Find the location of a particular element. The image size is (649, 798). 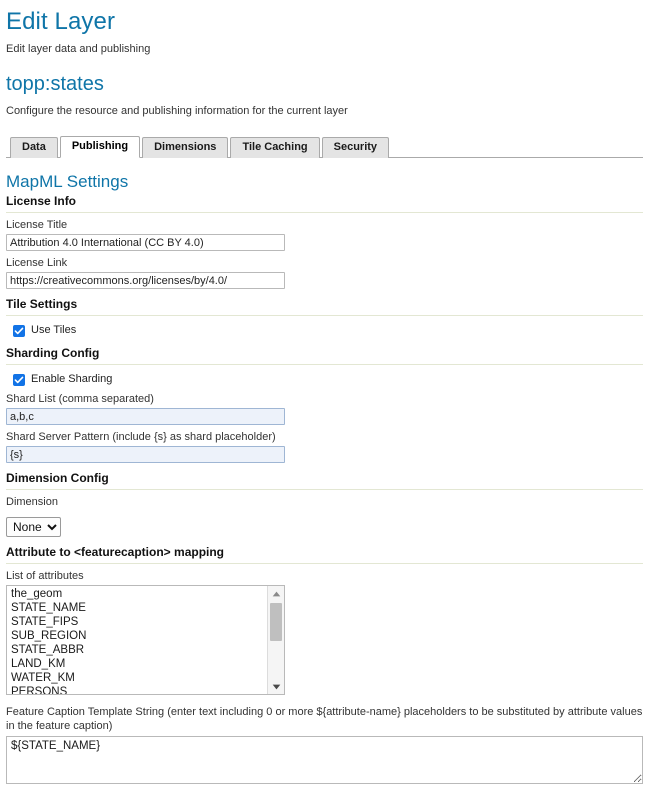

tab-dimensions: Dimensions is located at coordinates (185, 147).